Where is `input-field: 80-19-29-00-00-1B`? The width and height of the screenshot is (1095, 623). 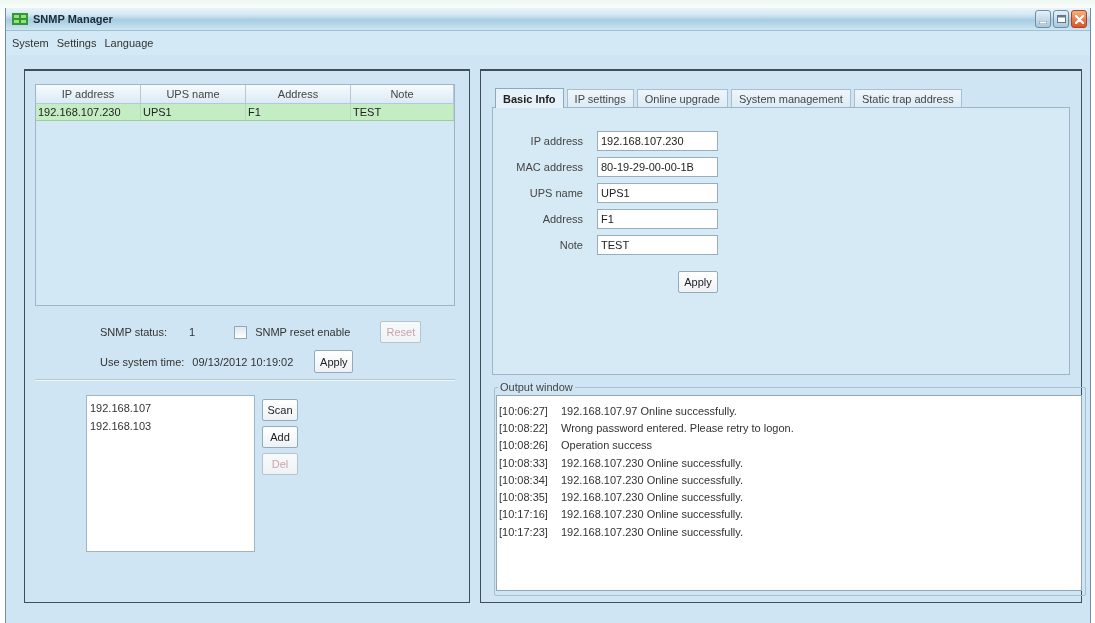
input-field: 80-19-29-00-00-1B is located at coordinates (657, 167).